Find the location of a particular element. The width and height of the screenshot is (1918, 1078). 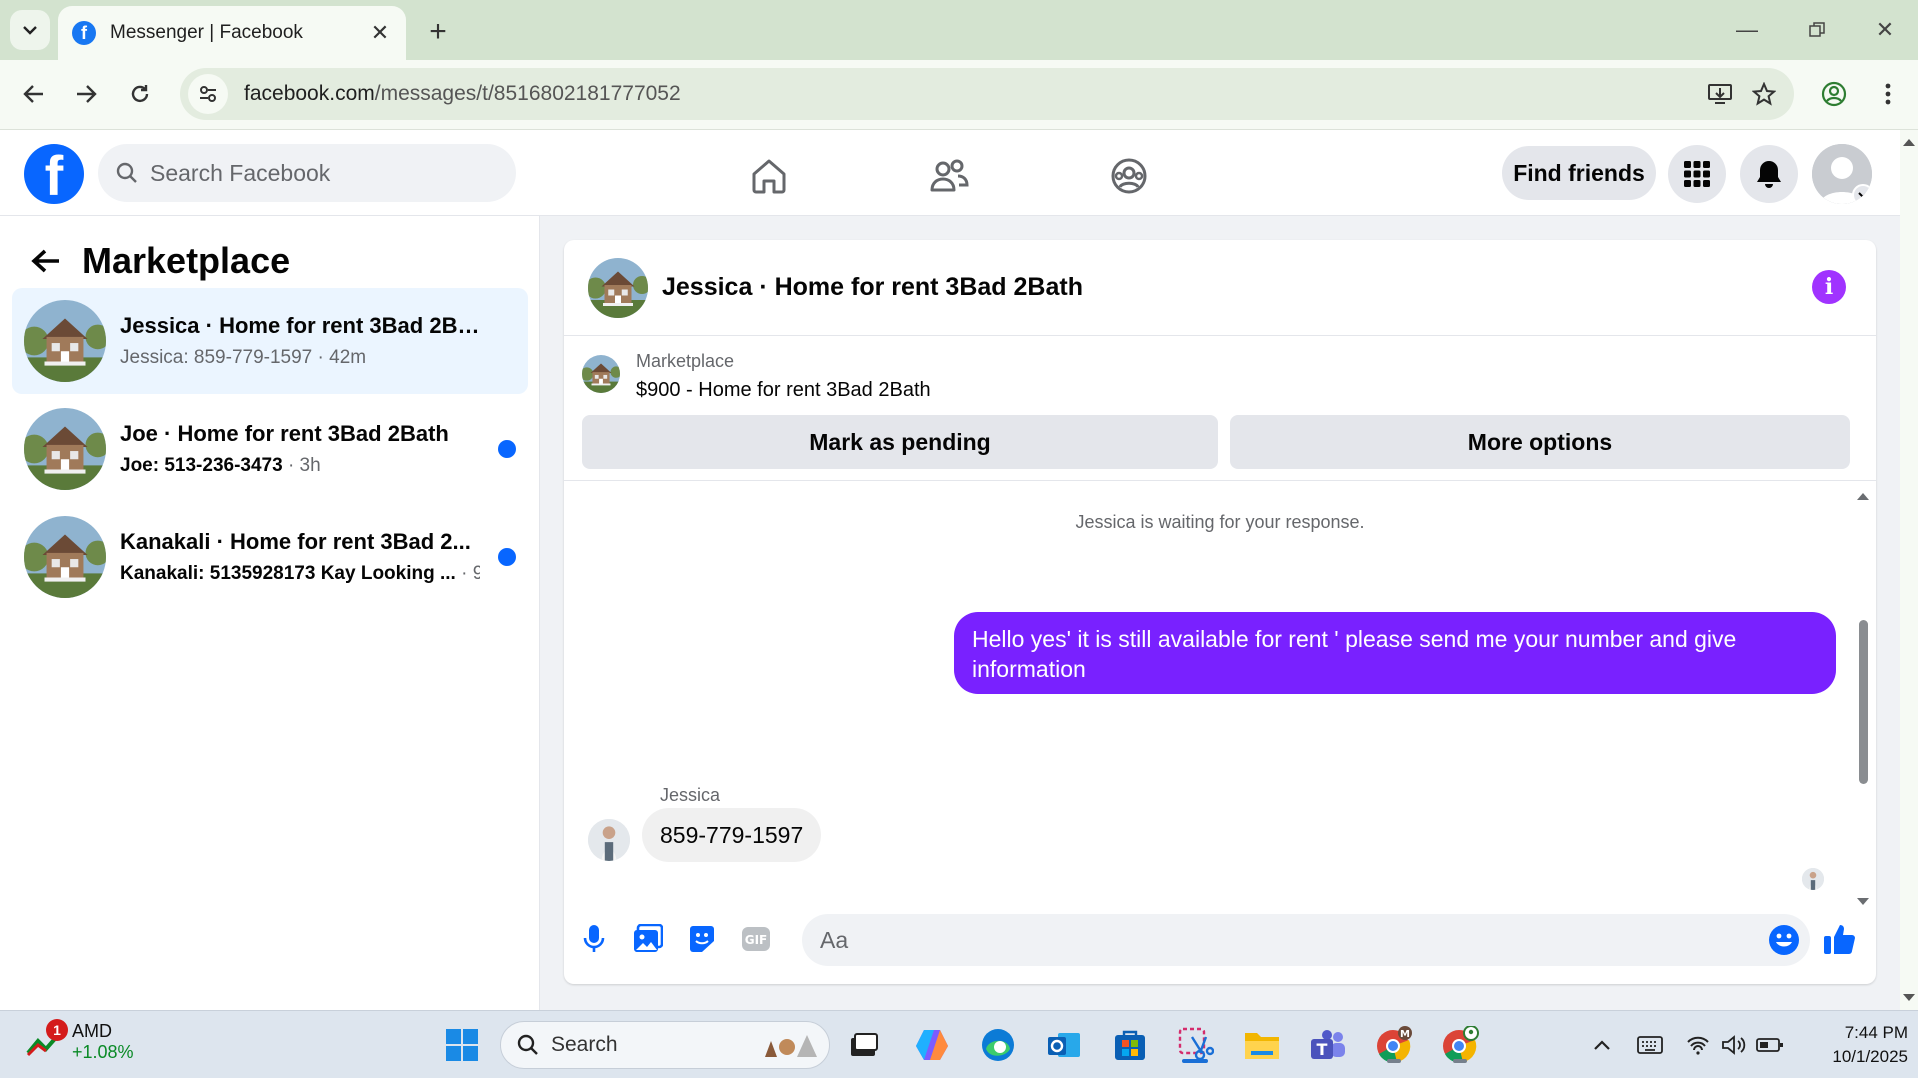

tab-close-icon: ✕ is located at coordinates (380, 32).